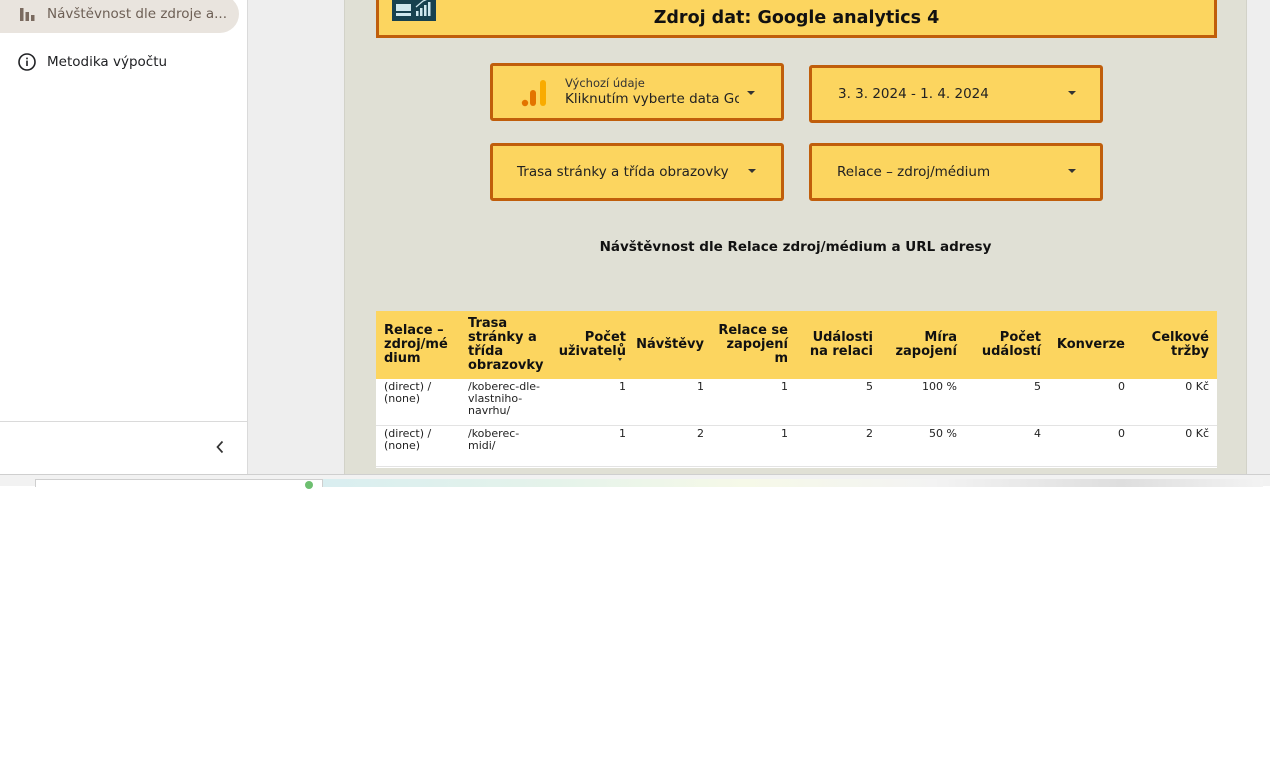  I want to click on bottom-tab, so click(179, 483).